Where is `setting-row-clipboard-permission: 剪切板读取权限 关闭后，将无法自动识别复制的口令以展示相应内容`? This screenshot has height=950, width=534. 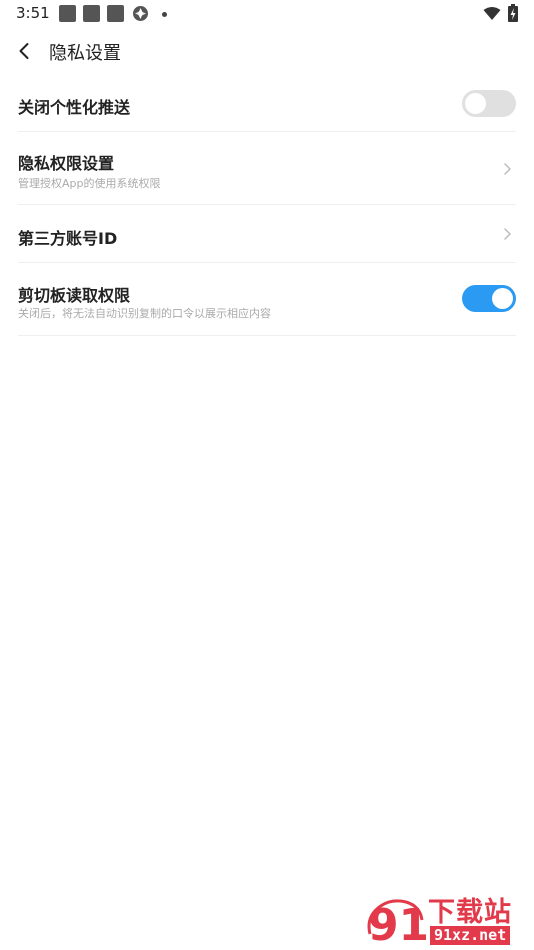
setting-row-clipboard-permission: 剪切板读取权限 关闭后，将无法自动识别复制的口令以展示相应内容 is located at coordinates (267, 299).